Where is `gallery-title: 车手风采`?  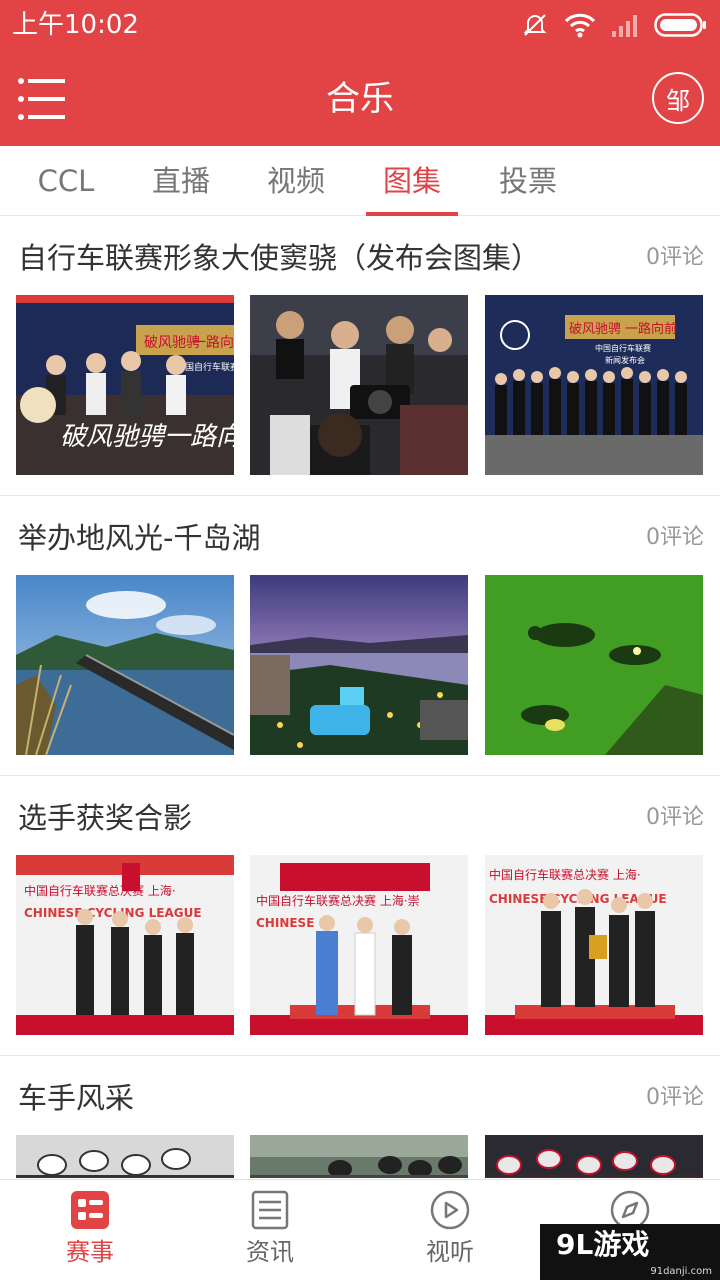
gallery-title: 车手风采 is located at coordinates (76, 1098).